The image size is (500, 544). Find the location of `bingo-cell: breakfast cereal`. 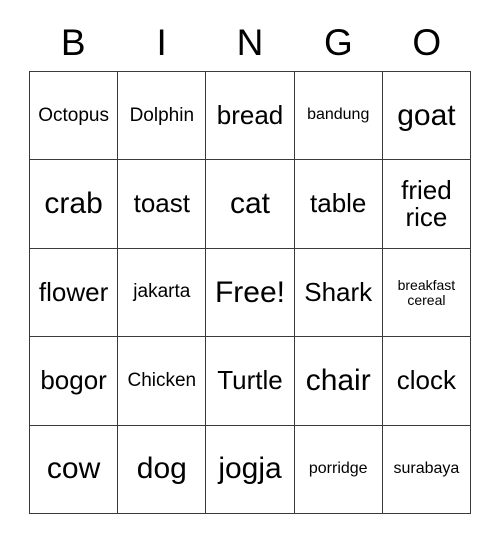

bingo-cell: breakfast cereal is located at coordinates (427, 293).